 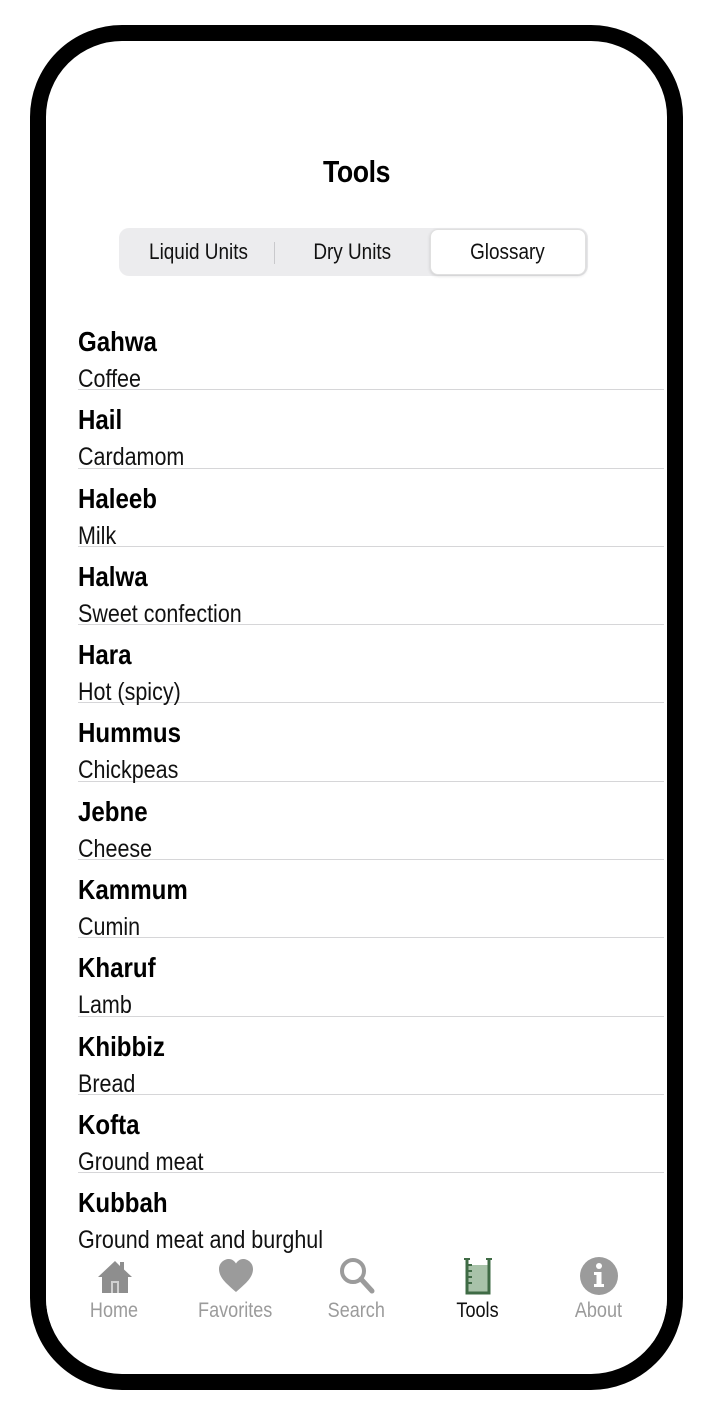 I want to click on list-item: Kharuf Lamb, so click(x=371, y=978).